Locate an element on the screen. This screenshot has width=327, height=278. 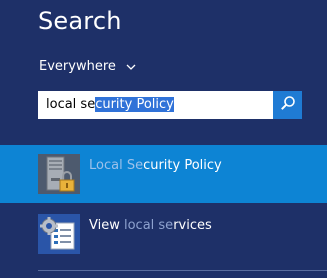
result-label-prefix: View is located at coordinates (106, 225).